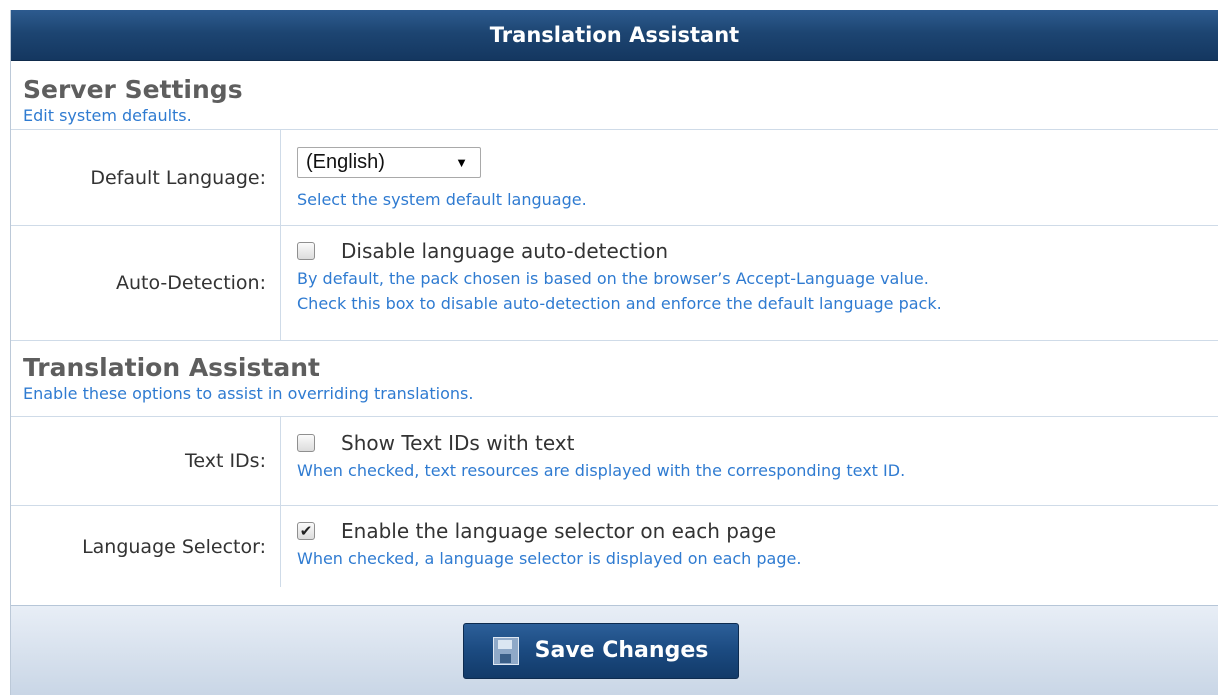 The width and height of the screenshot is (1218, 695). I want to click on save-changes-label: Save Changes, so click(621, 650).